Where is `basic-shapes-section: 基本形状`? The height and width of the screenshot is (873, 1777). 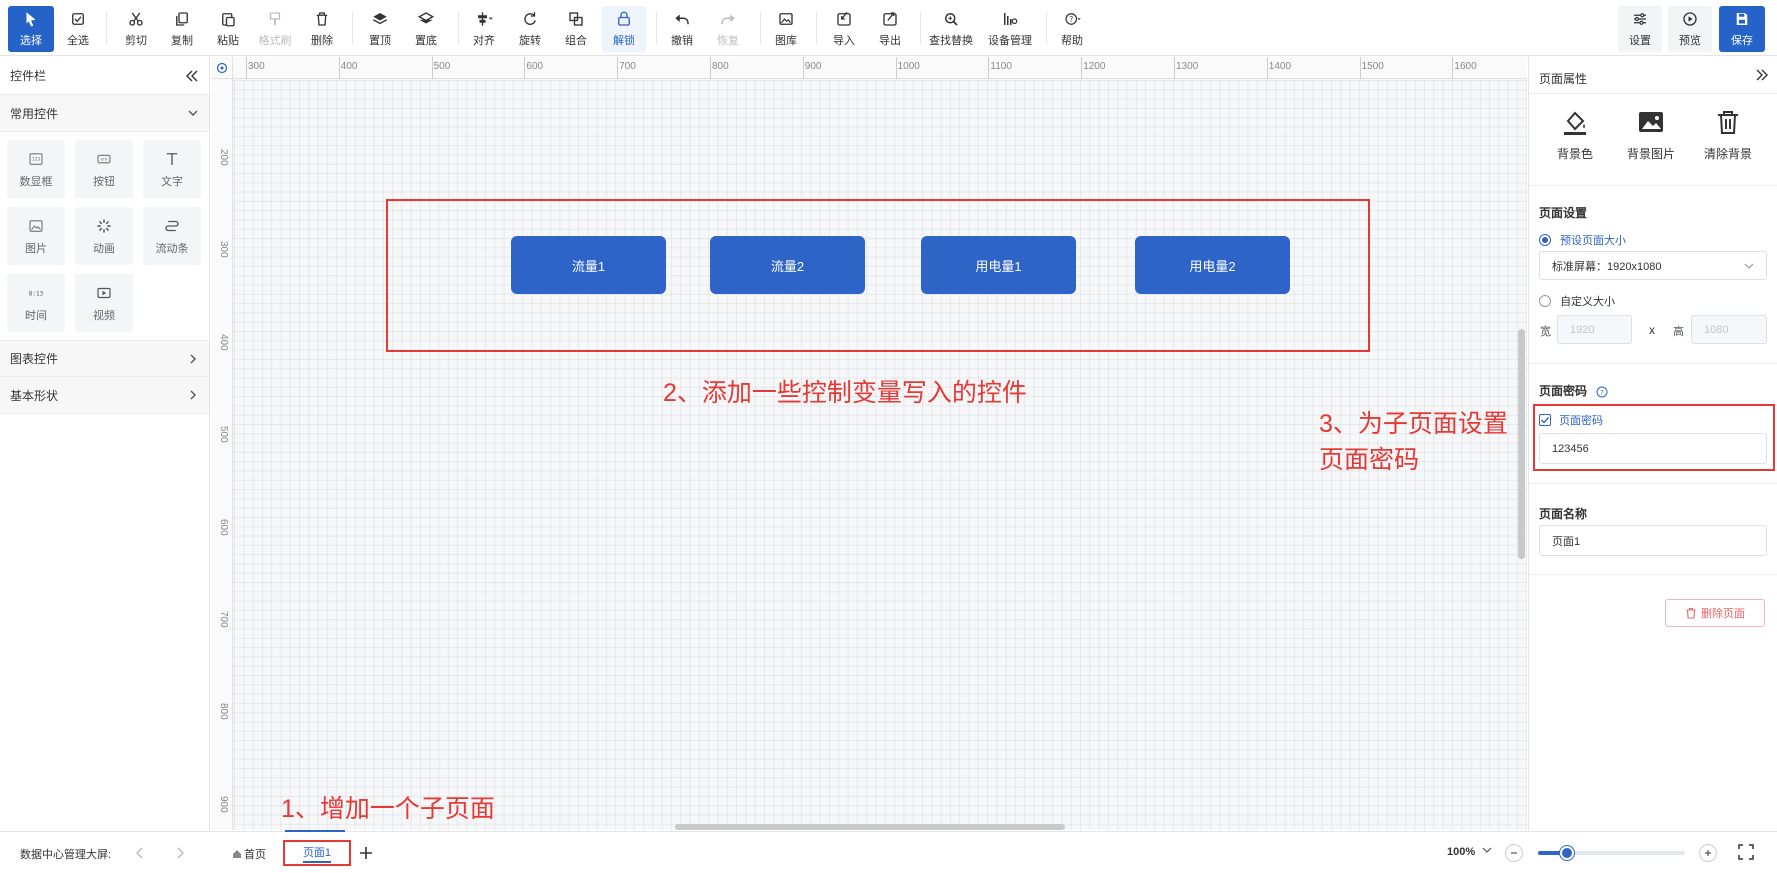 basic-shapes-section: 基本形状 is located at coordinates (104, 395).